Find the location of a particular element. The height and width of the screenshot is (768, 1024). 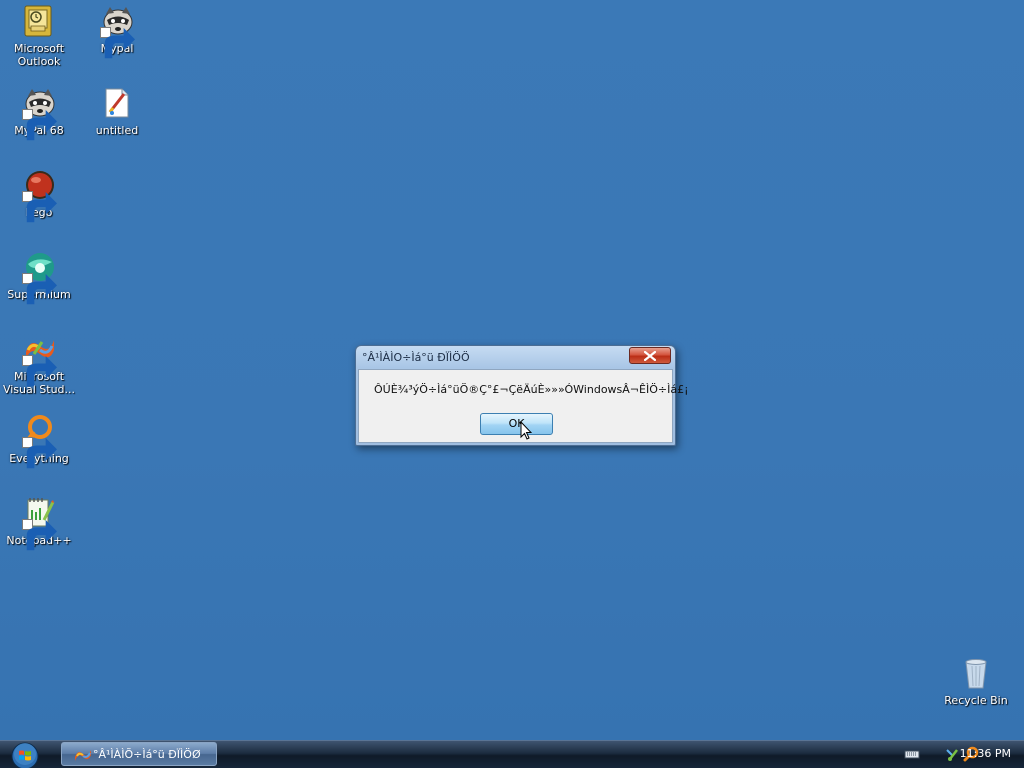

taskbar: °Â¹ÌÀÌÕ÷Ìá°ü ÐÏÌÖØ 11:36 PM is located at coordinates (512, 754).